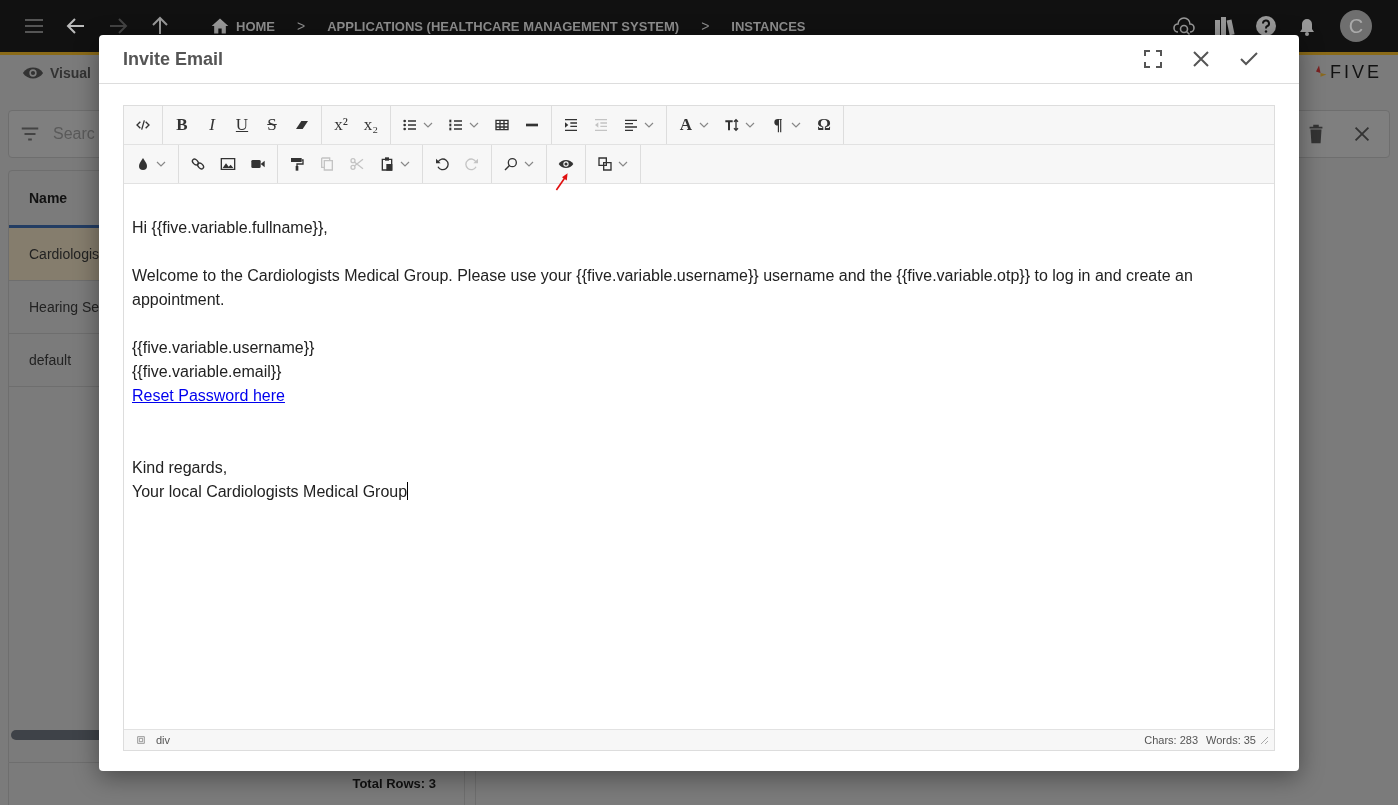 The height and width of the screenshot is (805, 1398). Describe the element at coordinates (503, 26) in the screenshot. I see `breadcrumb-link: APPLICATIONS (HEALTHCARE MANAGEMENT SYSTEM)` at that location.